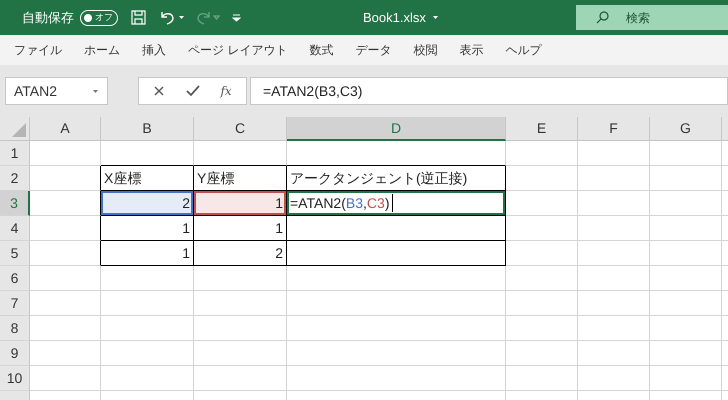  I want to click on row-header: 4, so click(15, 228).